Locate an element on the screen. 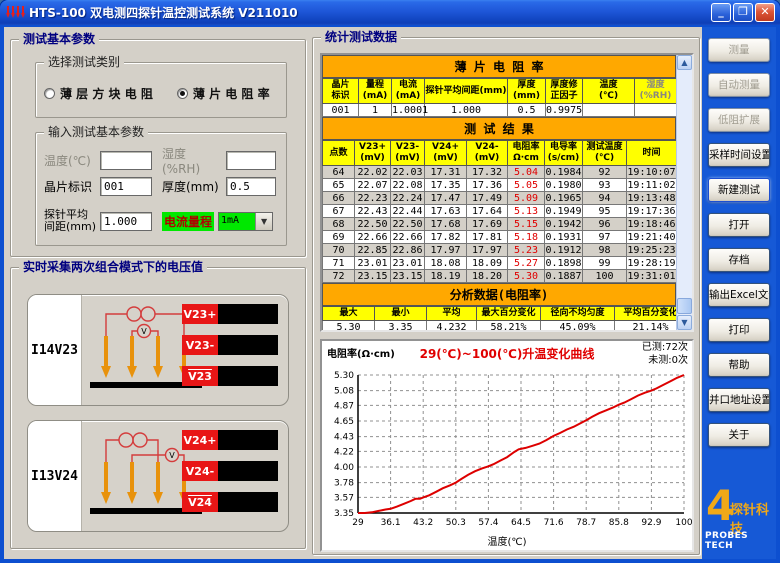  cell: 5.23 is located at coordinates (526, 250).